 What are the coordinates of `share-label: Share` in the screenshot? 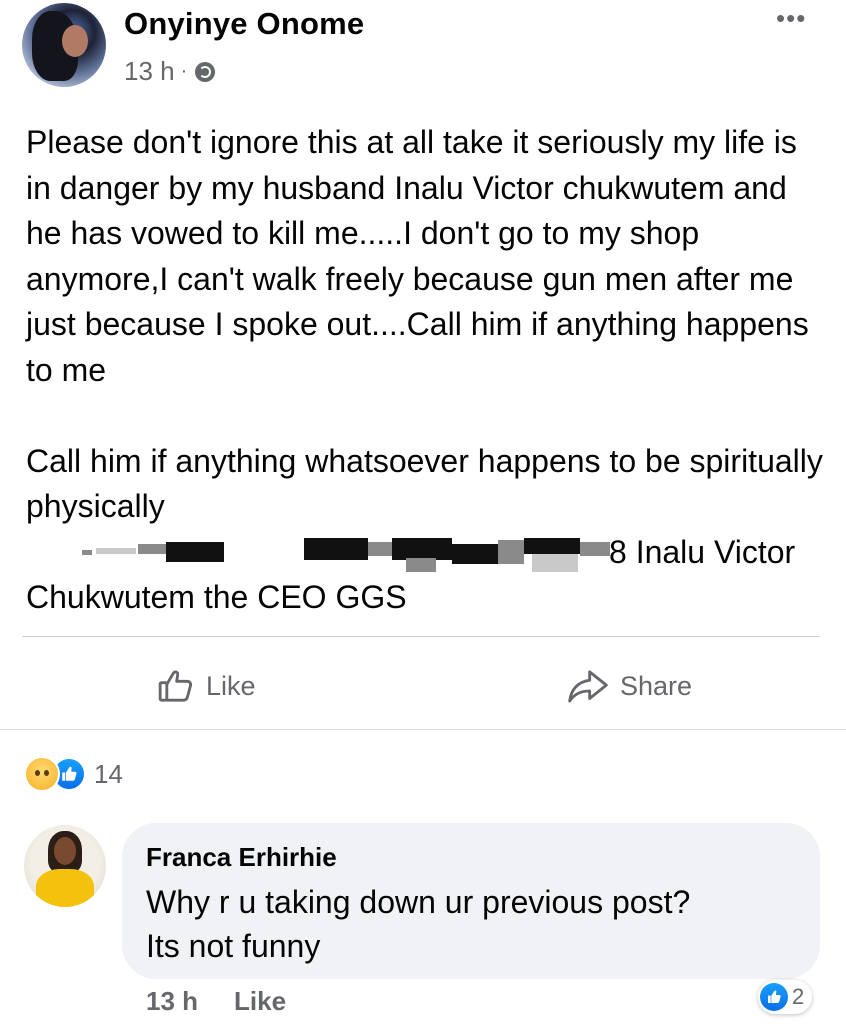 It's located at (656, 685).